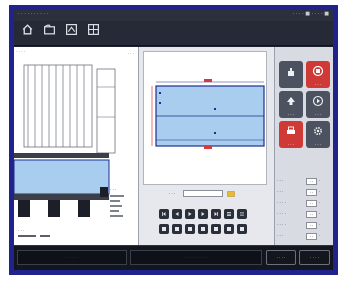 The image size is (347, 286). I want to click on arrow-right-icon, so click(203, 214).